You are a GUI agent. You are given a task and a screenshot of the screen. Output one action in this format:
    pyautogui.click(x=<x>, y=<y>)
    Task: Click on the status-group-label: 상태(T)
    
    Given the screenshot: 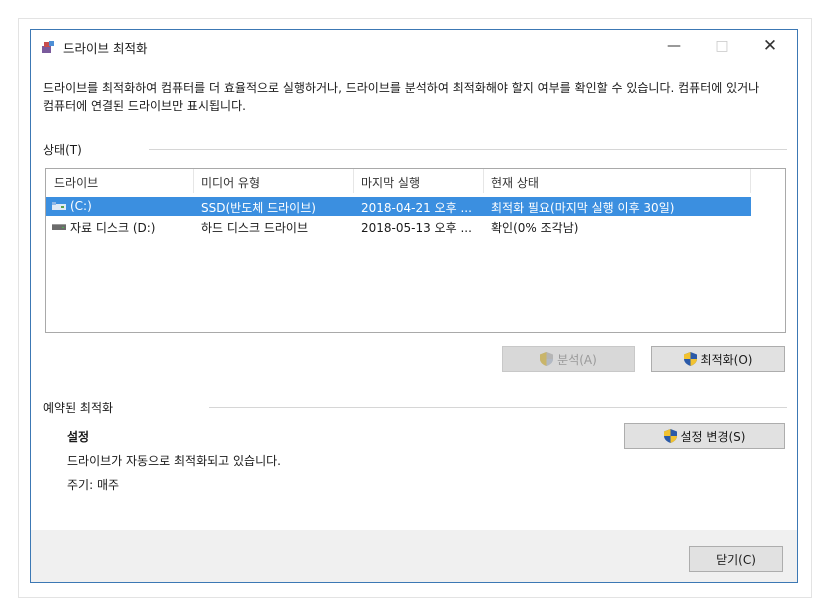 What is the action you would take?
    pyautogui.click(x=62, y=150)
    